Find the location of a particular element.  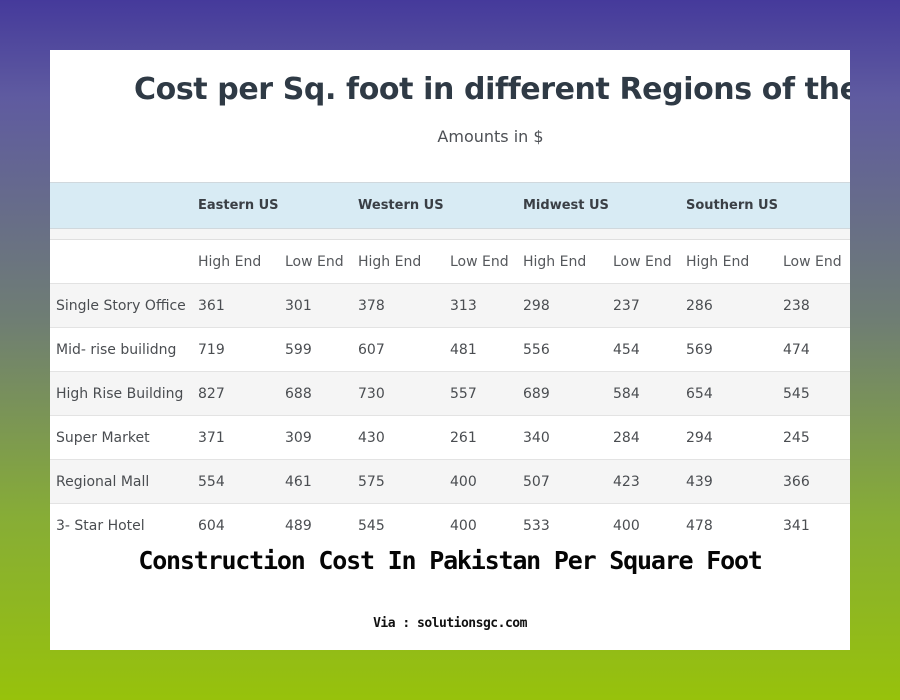

cost-cell: 489 is located at coordinates (321, 521).